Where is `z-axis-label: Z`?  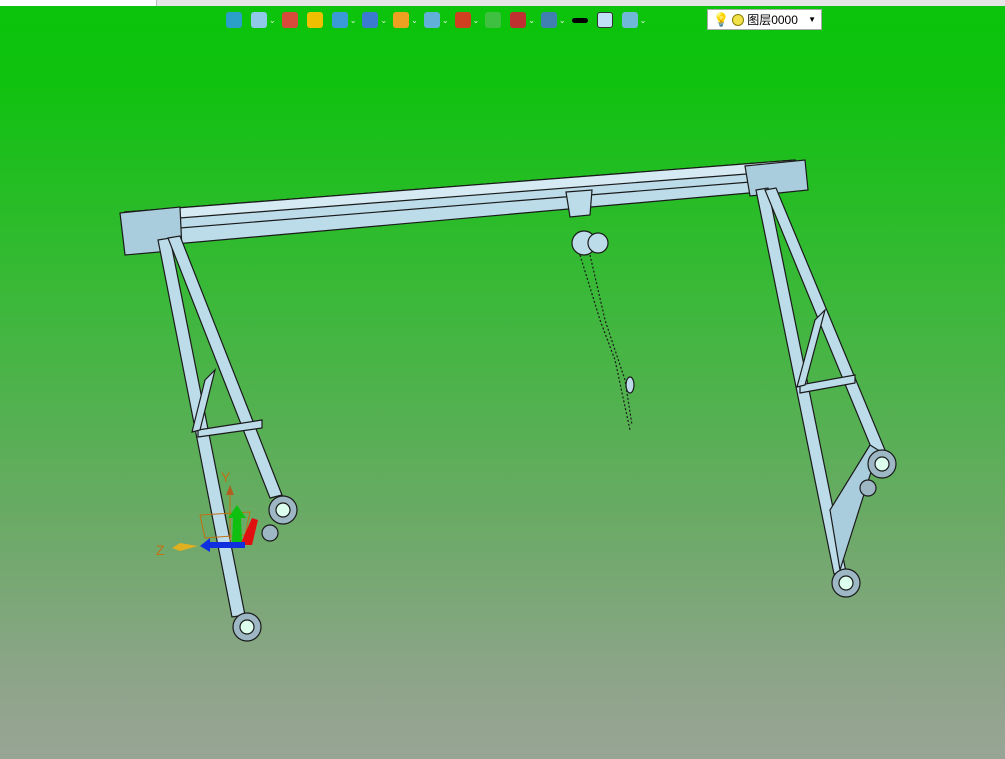 z-axis-label: Z is located at coordinates (160, 550).